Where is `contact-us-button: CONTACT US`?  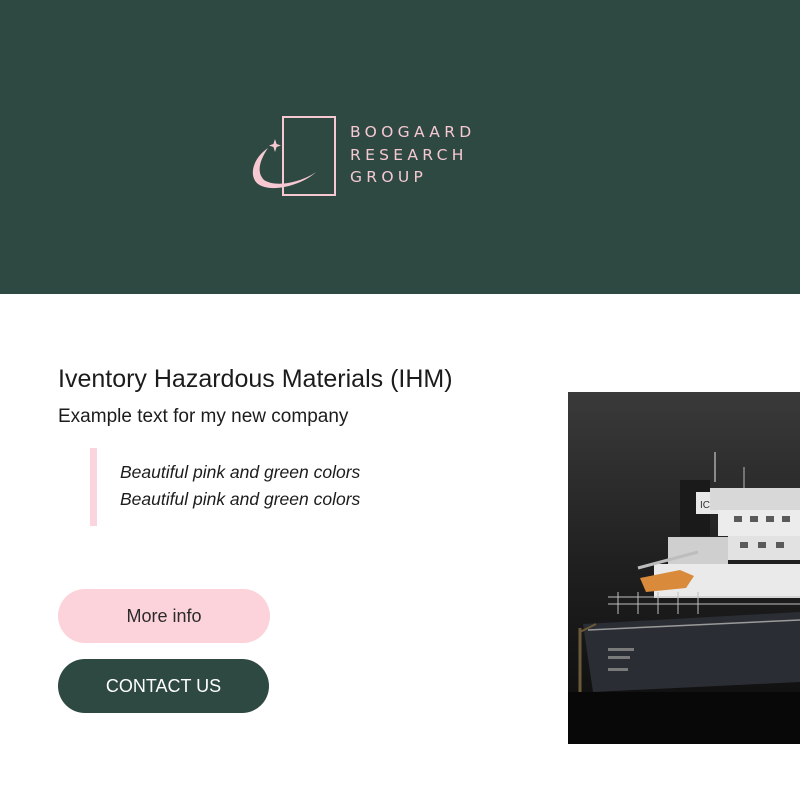
contact-us-button: CONTACT US is located at coordinates (163, 686).